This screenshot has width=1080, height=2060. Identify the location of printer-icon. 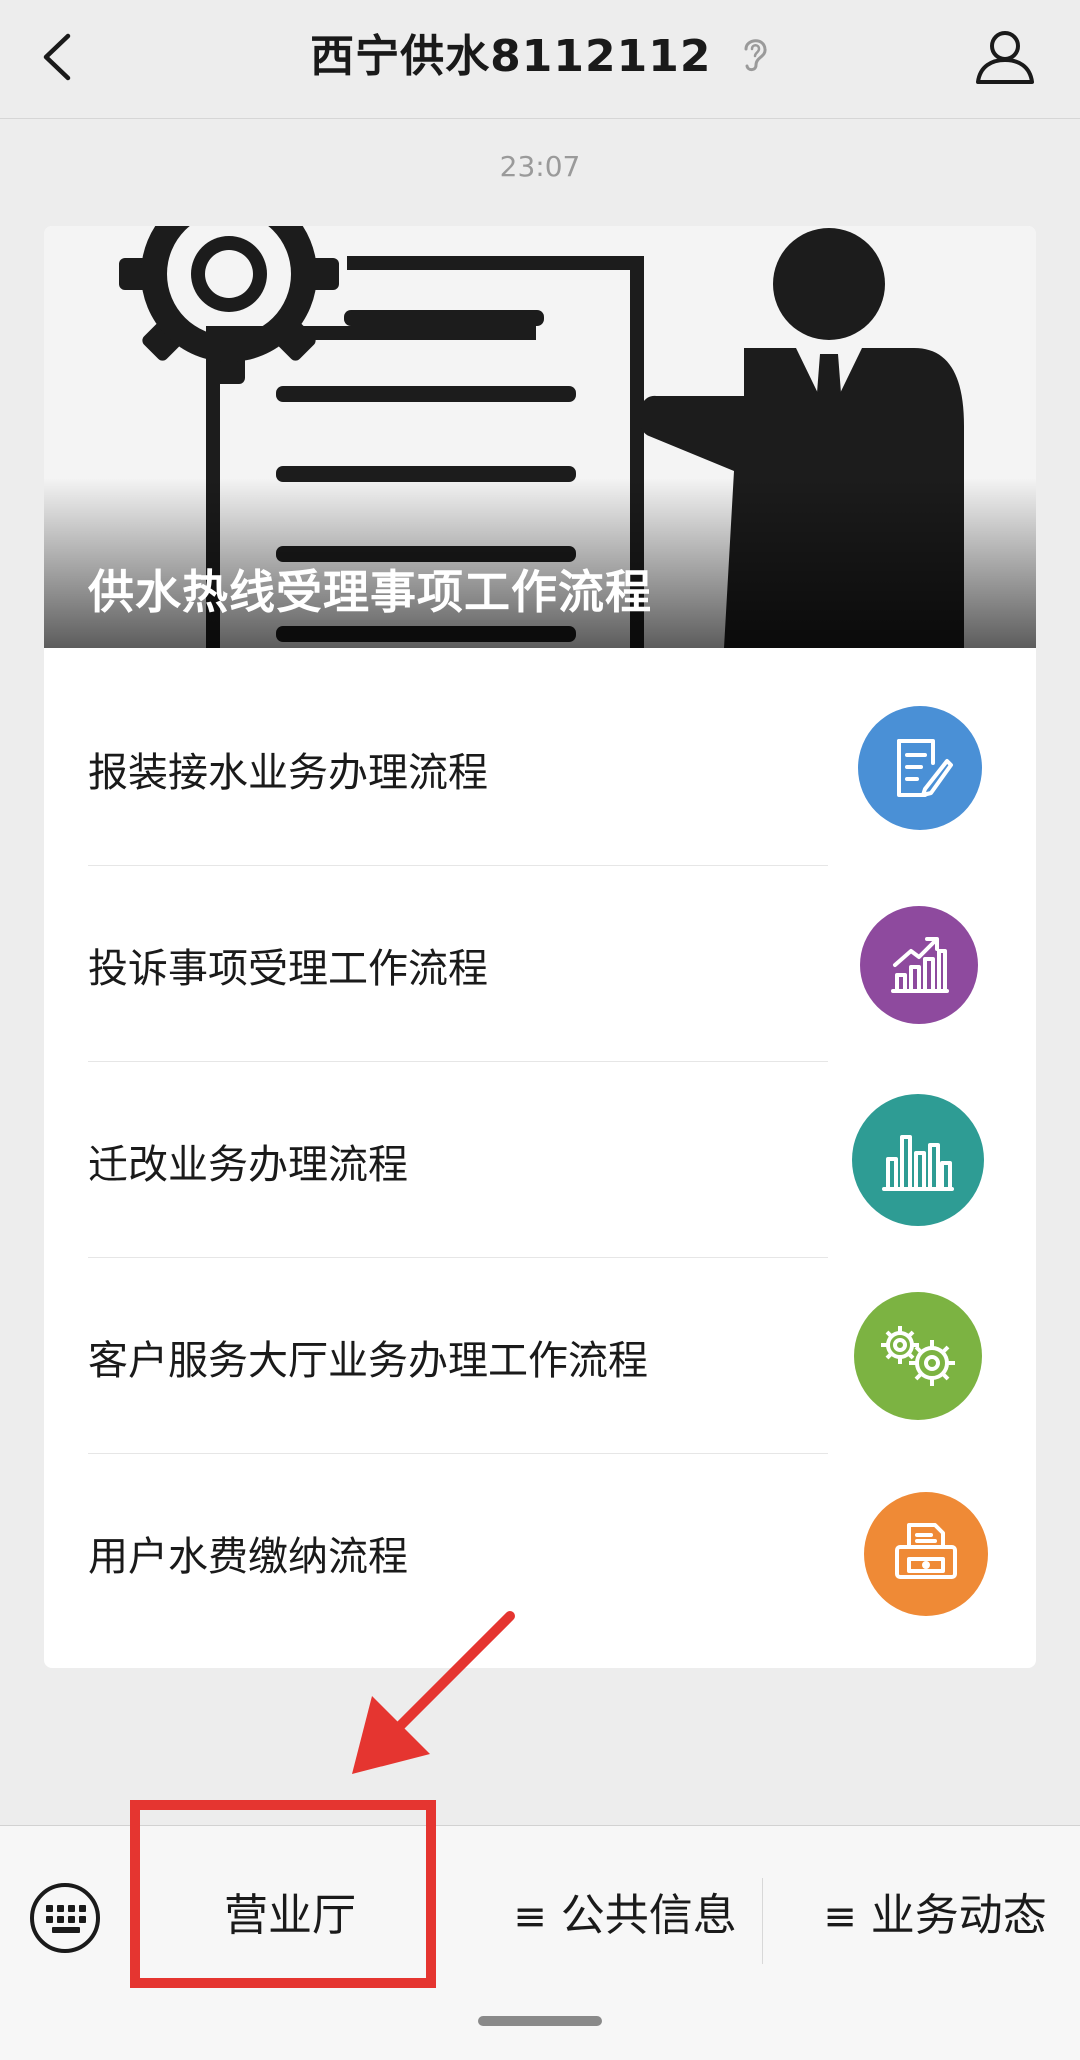
(926, 1554).